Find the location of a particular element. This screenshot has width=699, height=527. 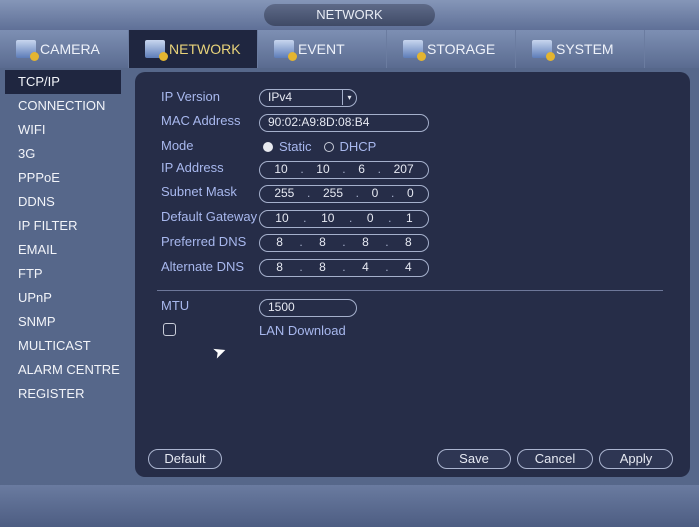

ip-version-value: IPv4 is located at coordinates (280, 97).